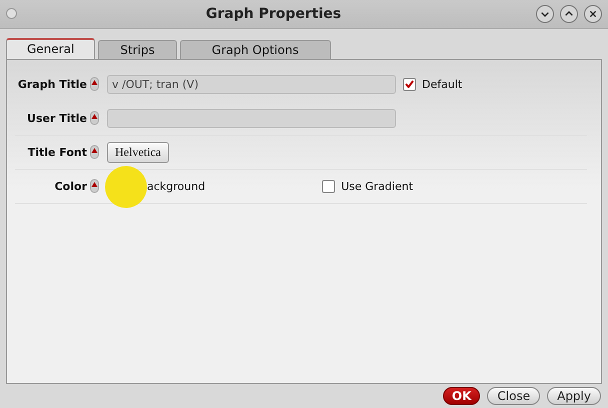  Describe the element at coordinates (126, 187) in the screenshot. I see `cursor-highlight` at that location.